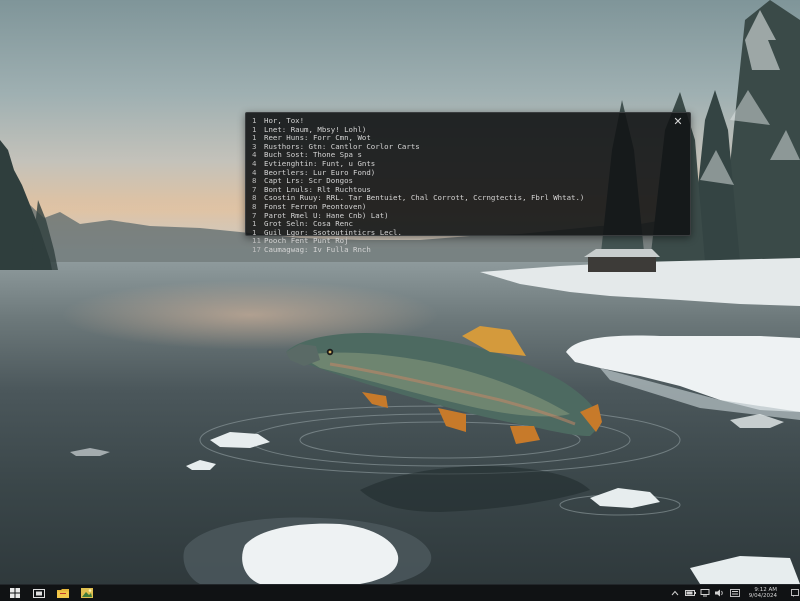  I want to click on photos-icon, so click(87, 593).